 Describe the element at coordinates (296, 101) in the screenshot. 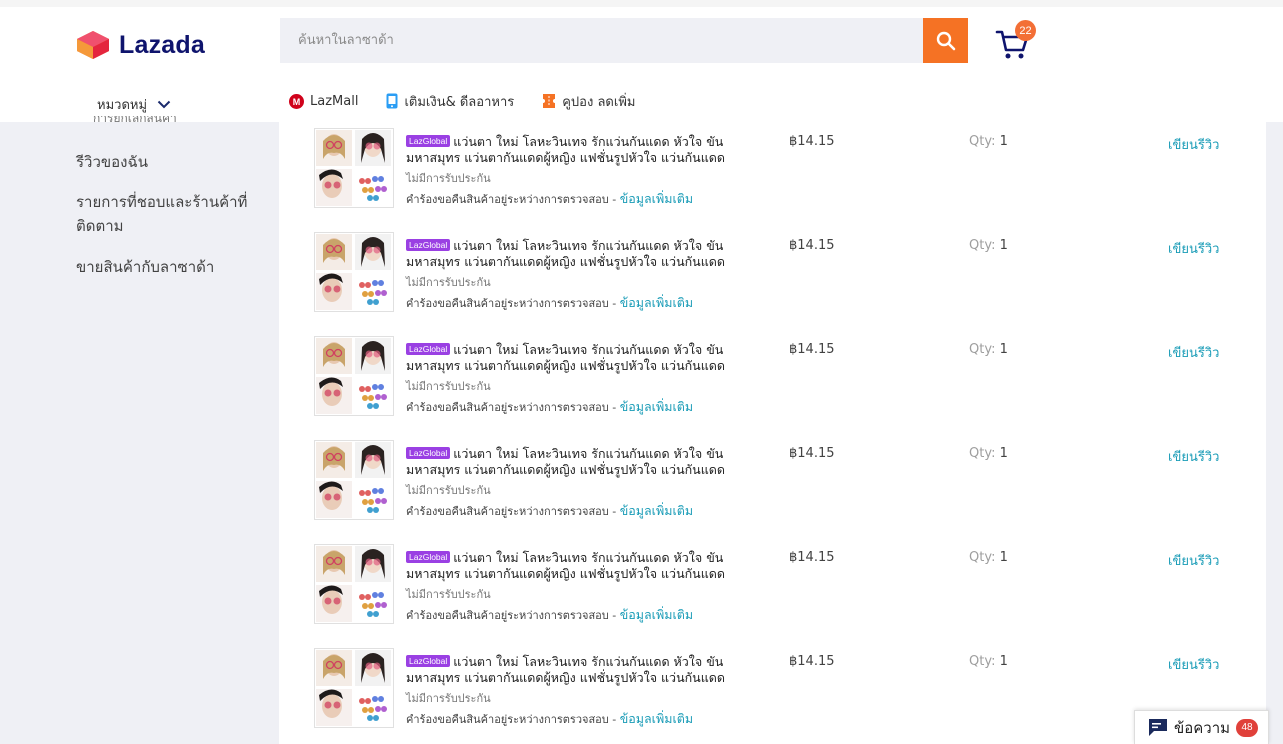

I see `lazmall-icon: M` at that location.